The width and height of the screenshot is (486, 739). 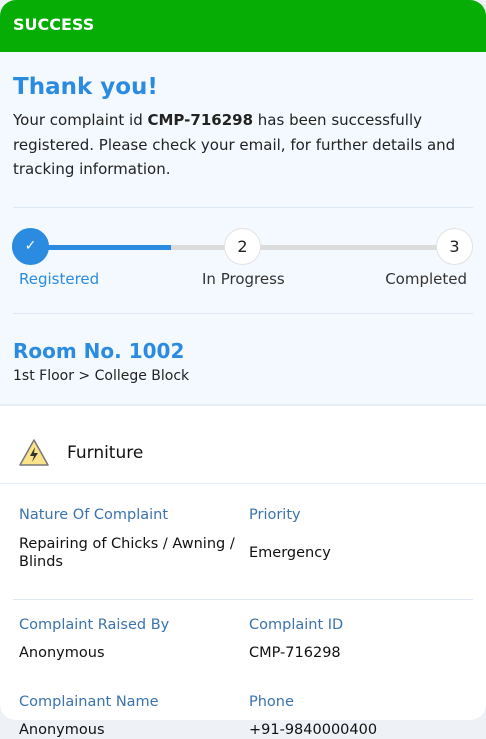 I want to click on progress-fill, so click(x=100, y=247).